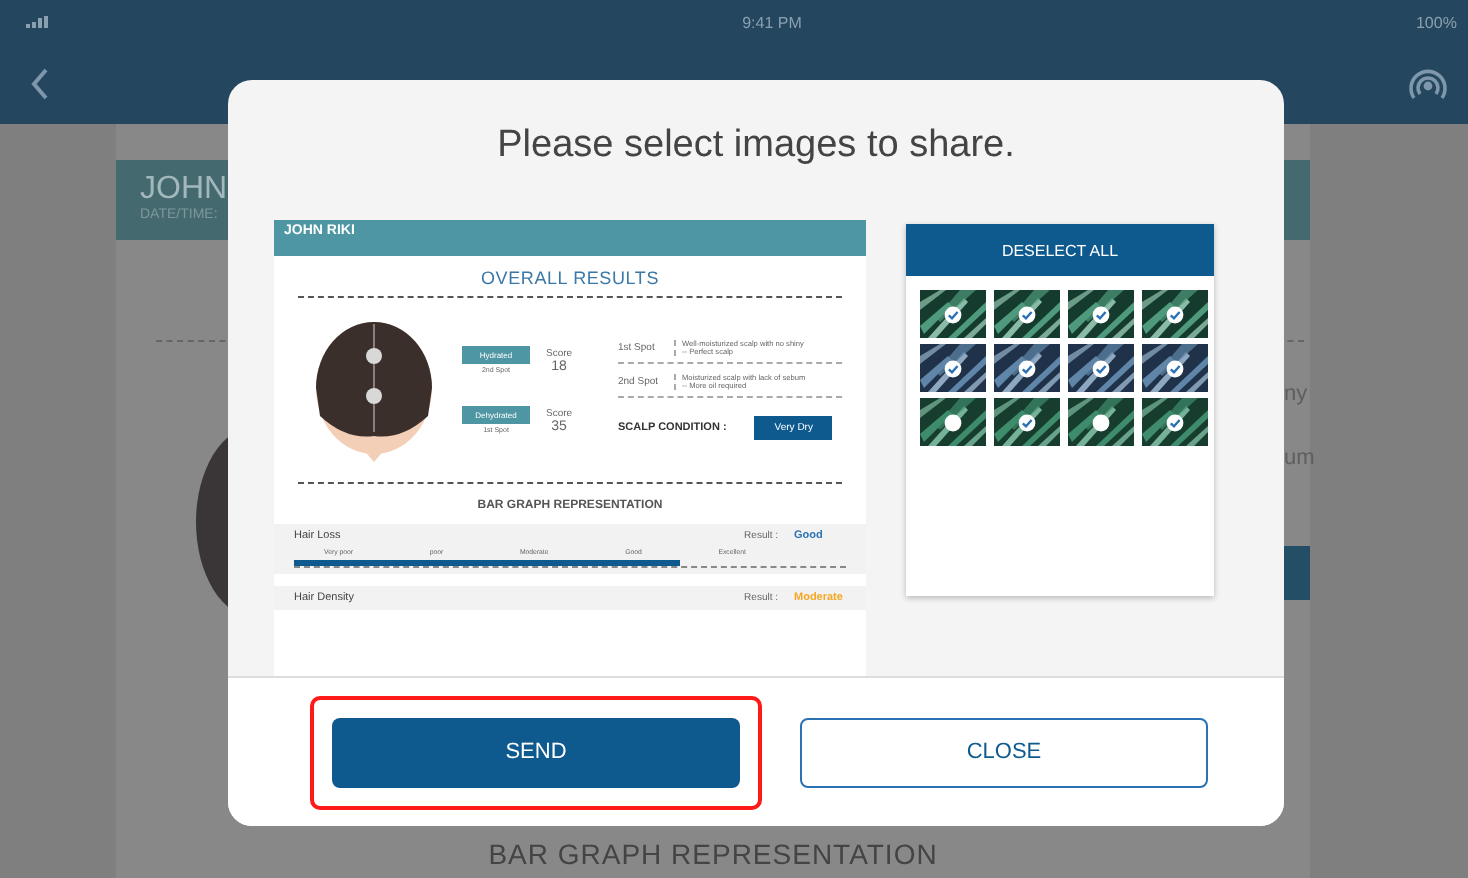 The image size is (1468, 878). What do you see at coordinates (40, 84) in the screenshot?
I see `back-icon` at bounding box center [40, 84].